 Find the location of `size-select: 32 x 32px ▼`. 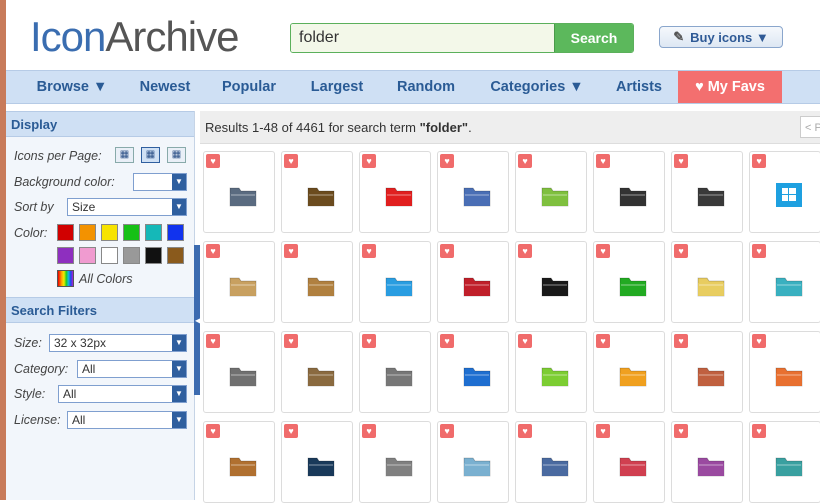

size-select: 32 x 32px ▼ is located at coordinates (118, 343).